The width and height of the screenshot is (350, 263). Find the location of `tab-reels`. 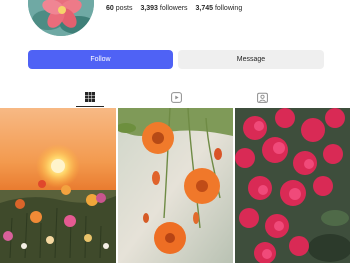

tab-reels is located at coordinates (176, 97).